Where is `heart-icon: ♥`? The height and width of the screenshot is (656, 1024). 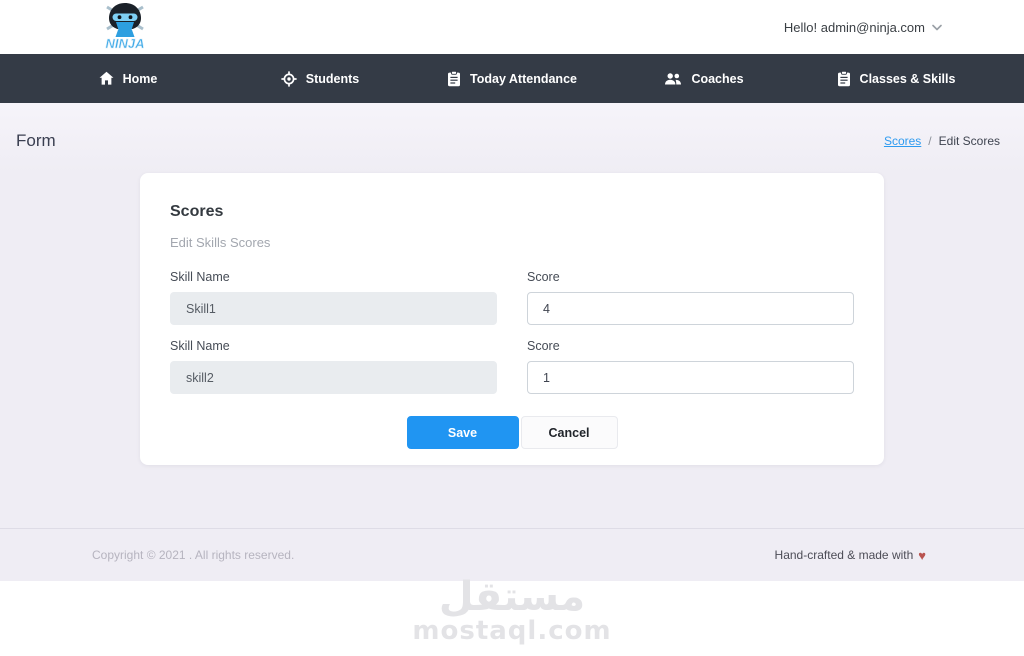
heart-icon: ♥ is located at coordinates (922, 555).